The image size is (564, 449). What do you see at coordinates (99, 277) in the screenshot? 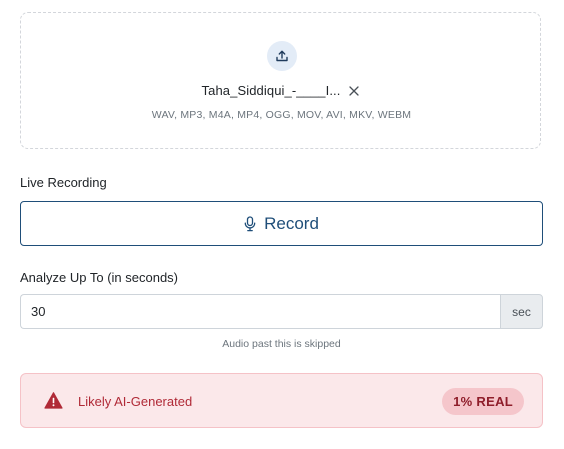
I see `analyze-label: Analyze Up To (in seconds)` at bounding box center [99, 277].